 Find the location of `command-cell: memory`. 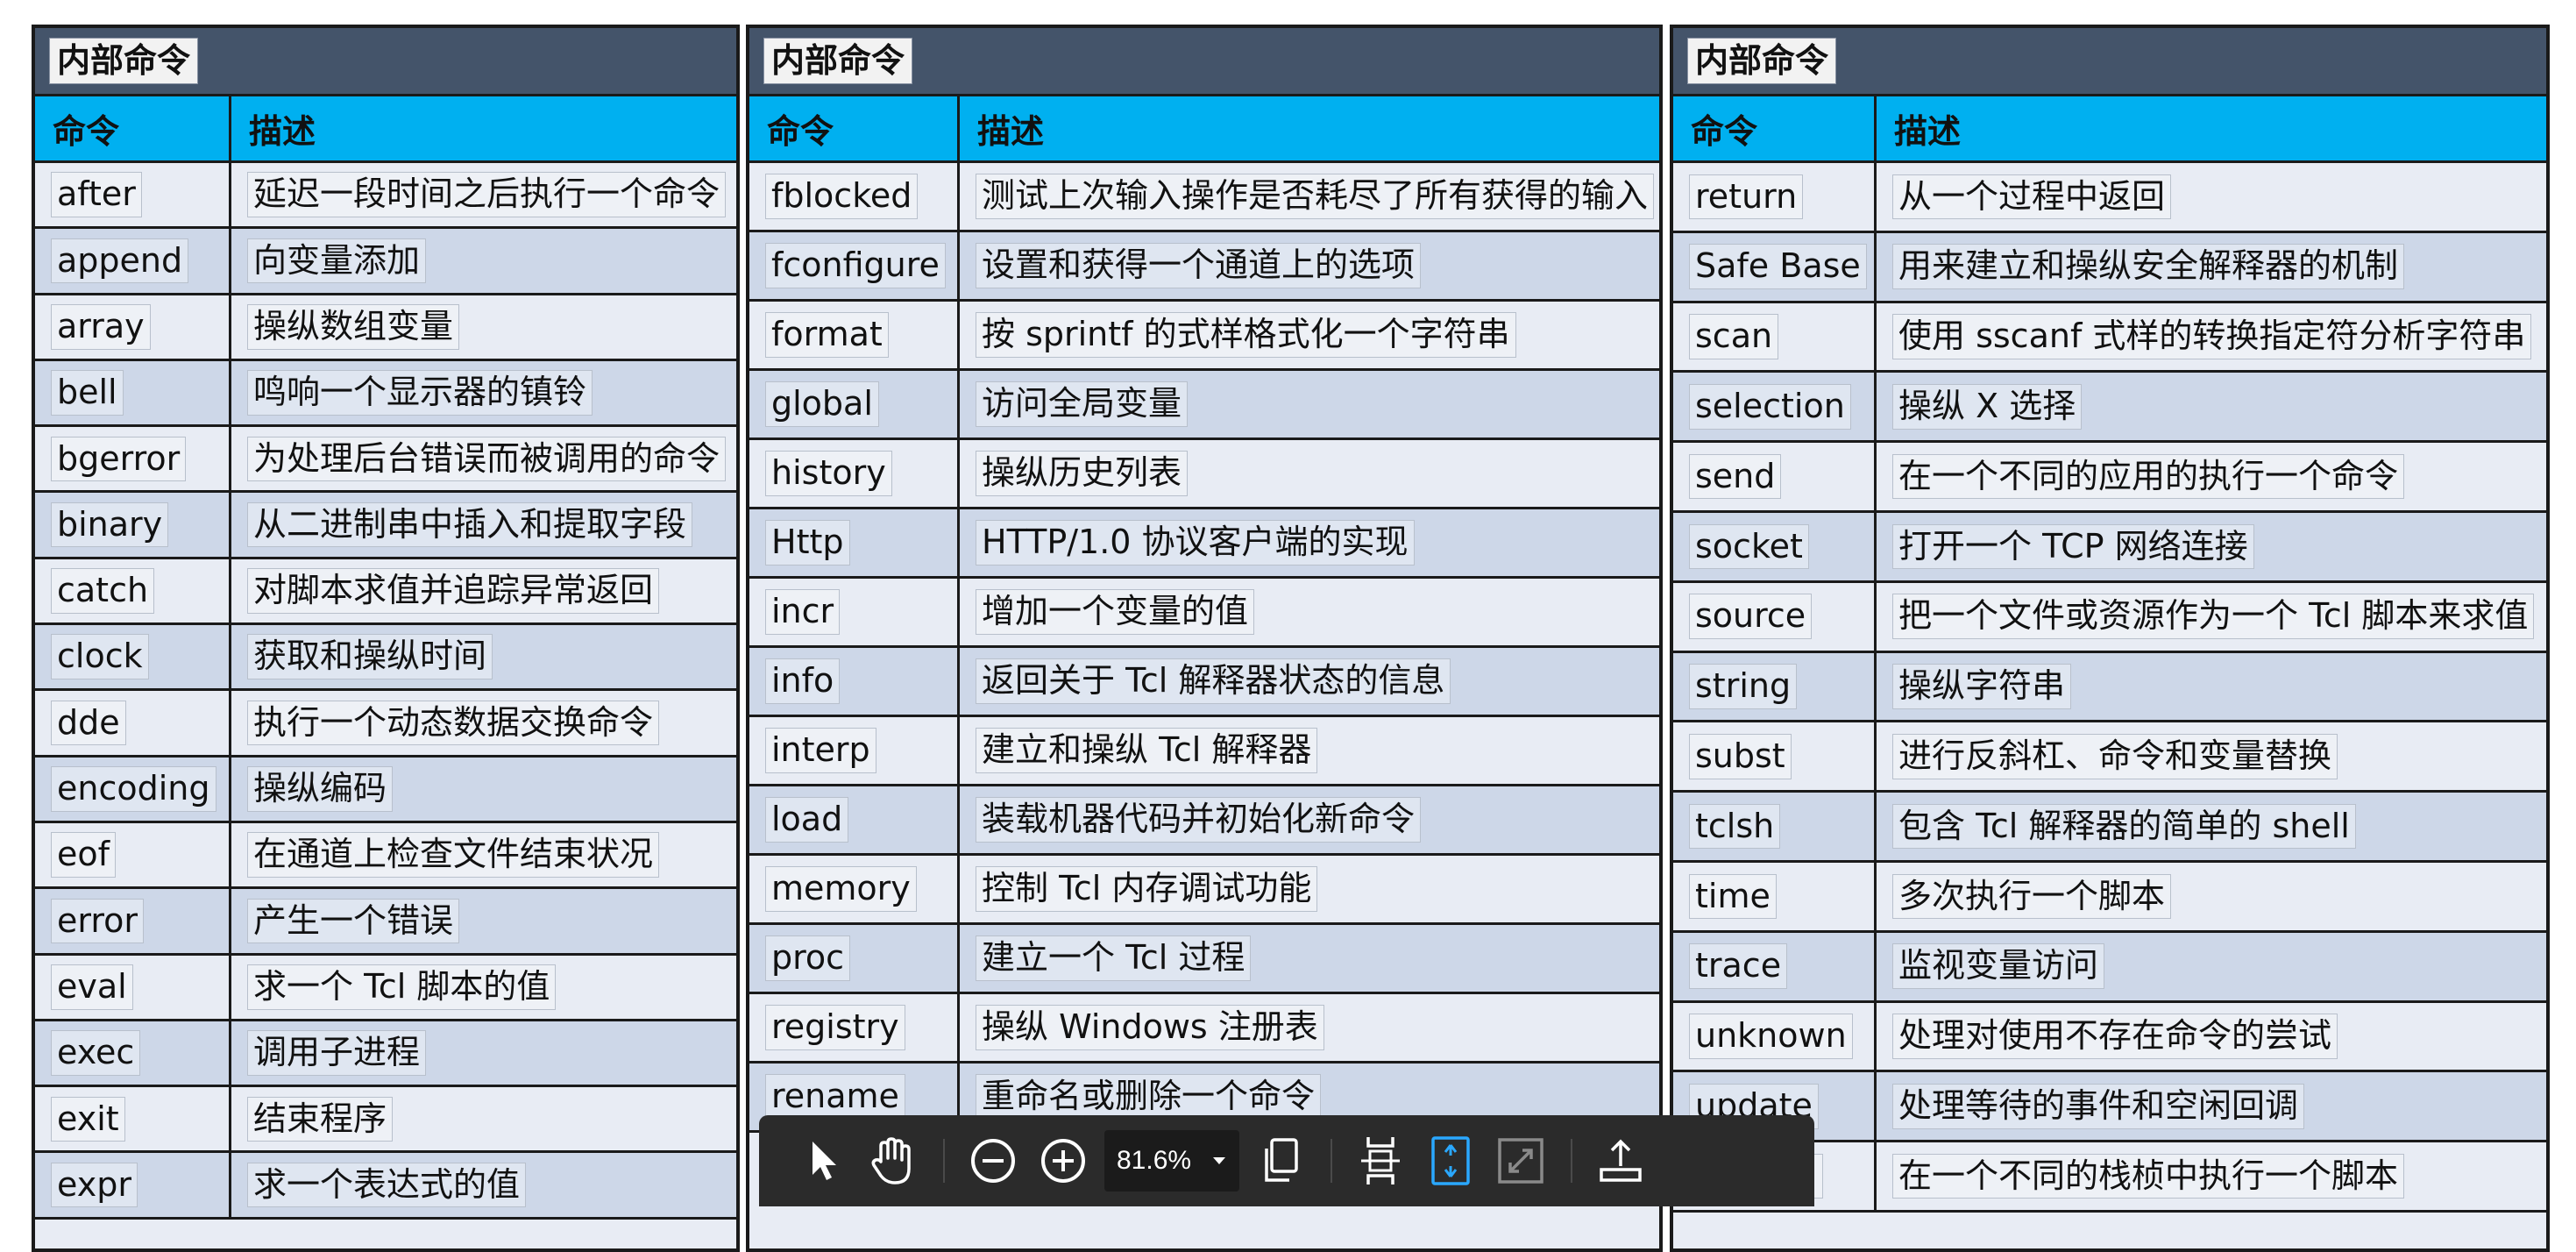

command-cell: memory is located at coordinates (854, 889).